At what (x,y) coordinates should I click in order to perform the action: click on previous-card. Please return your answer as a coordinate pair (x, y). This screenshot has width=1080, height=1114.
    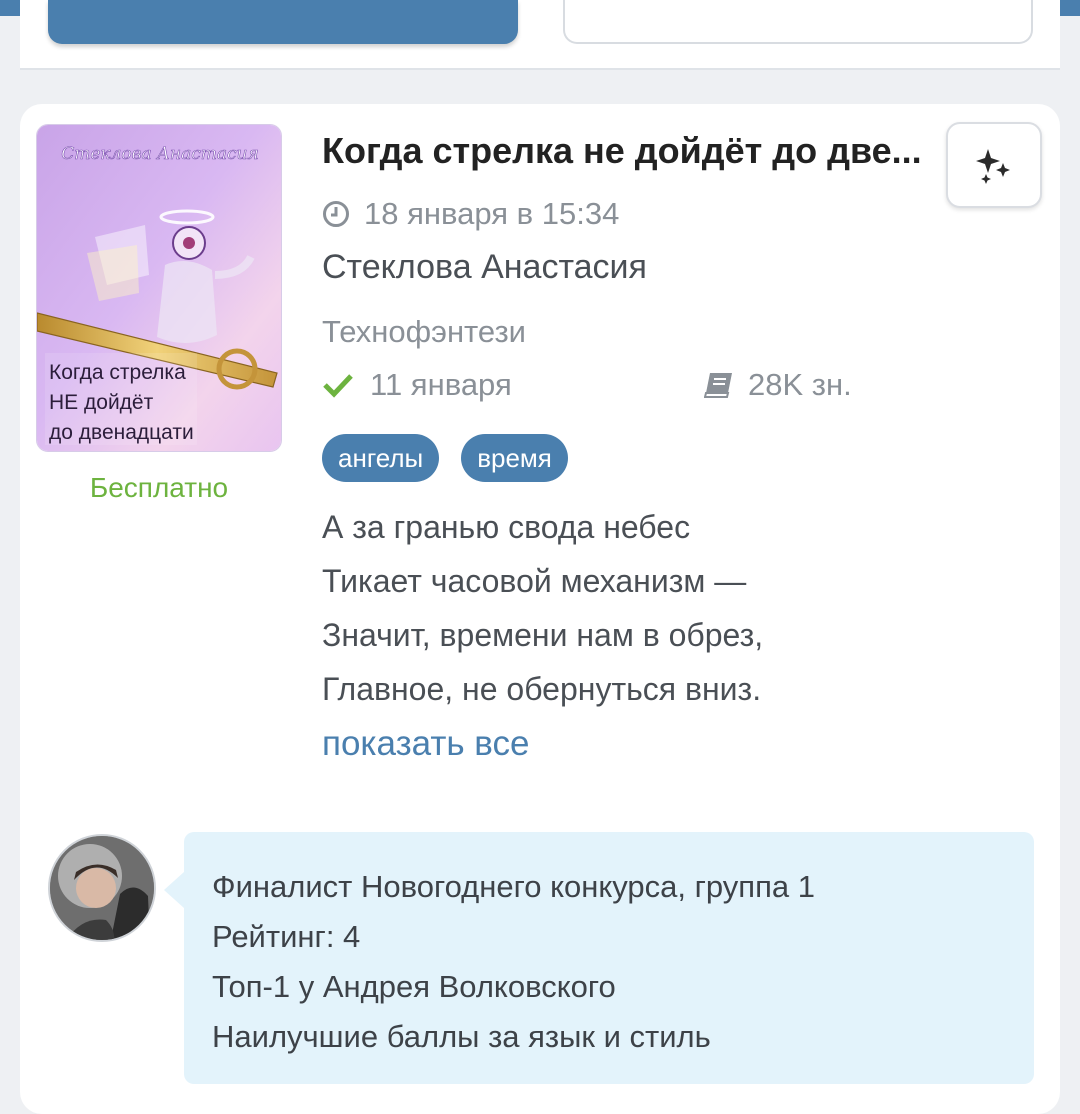
    Looking at the image, I should click on (540, 35).